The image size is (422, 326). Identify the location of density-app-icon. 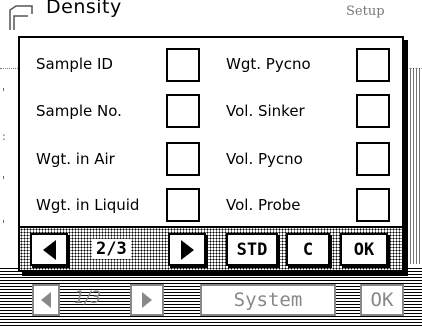
(21, 17).